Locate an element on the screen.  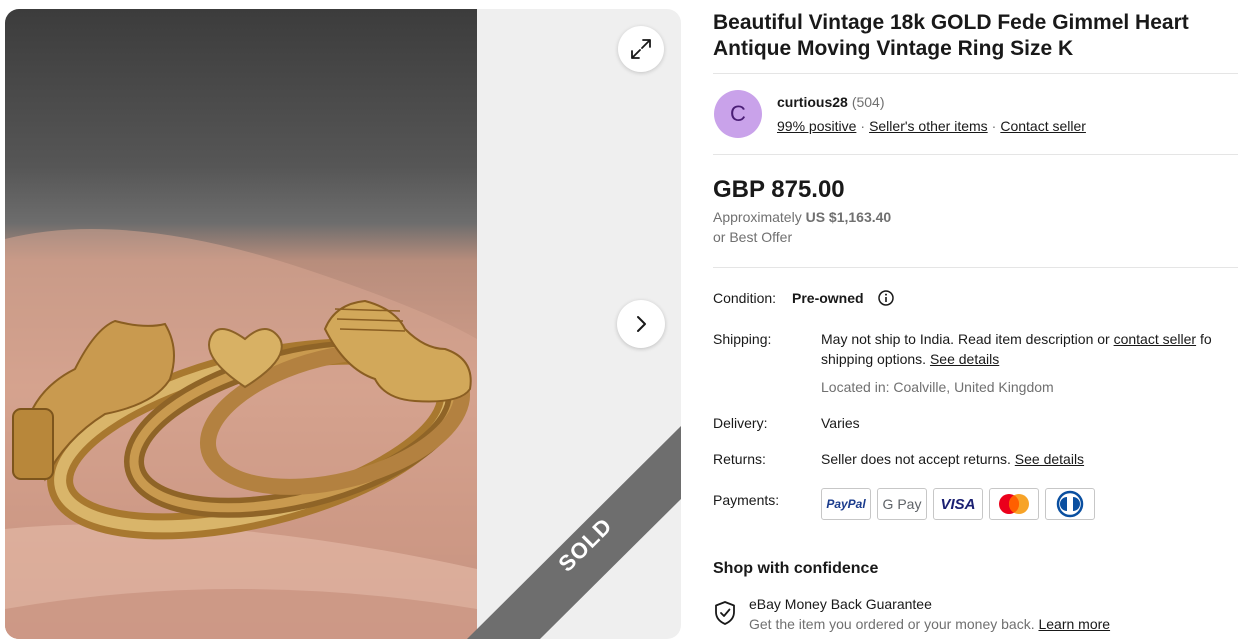
expand-icon is located at coordinates (641, 49).